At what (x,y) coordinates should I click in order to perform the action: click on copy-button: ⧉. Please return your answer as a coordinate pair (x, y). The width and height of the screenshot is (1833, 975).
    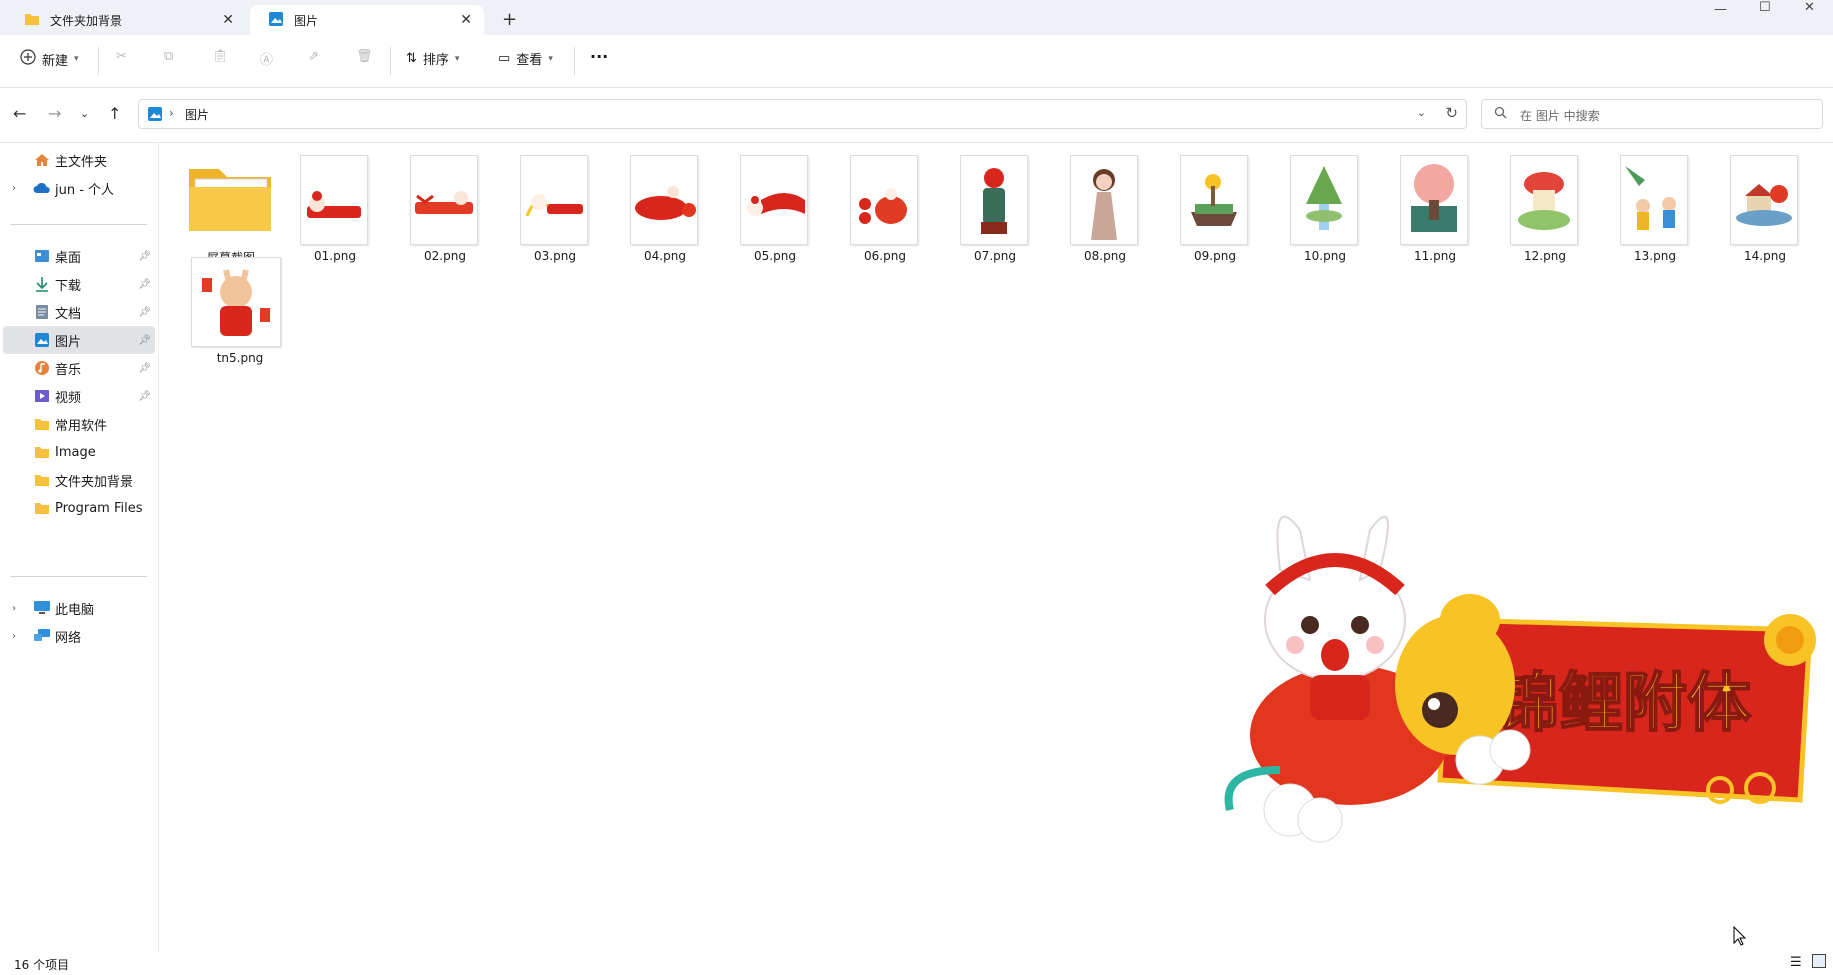
    Looking at the image, I should click on (168, 56).